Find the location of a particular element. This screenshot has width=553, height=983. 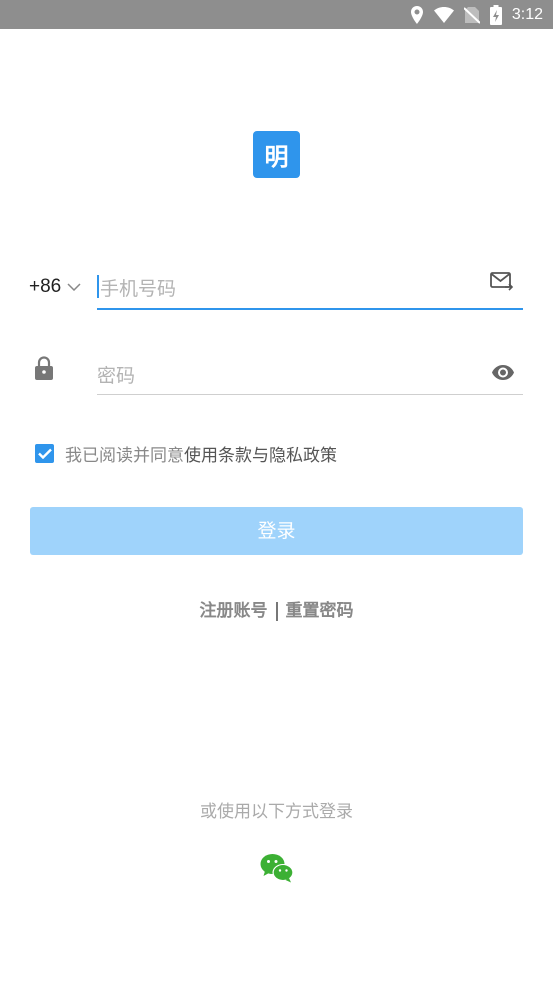

battery-charging-icon is located at coordinates (495, 15).